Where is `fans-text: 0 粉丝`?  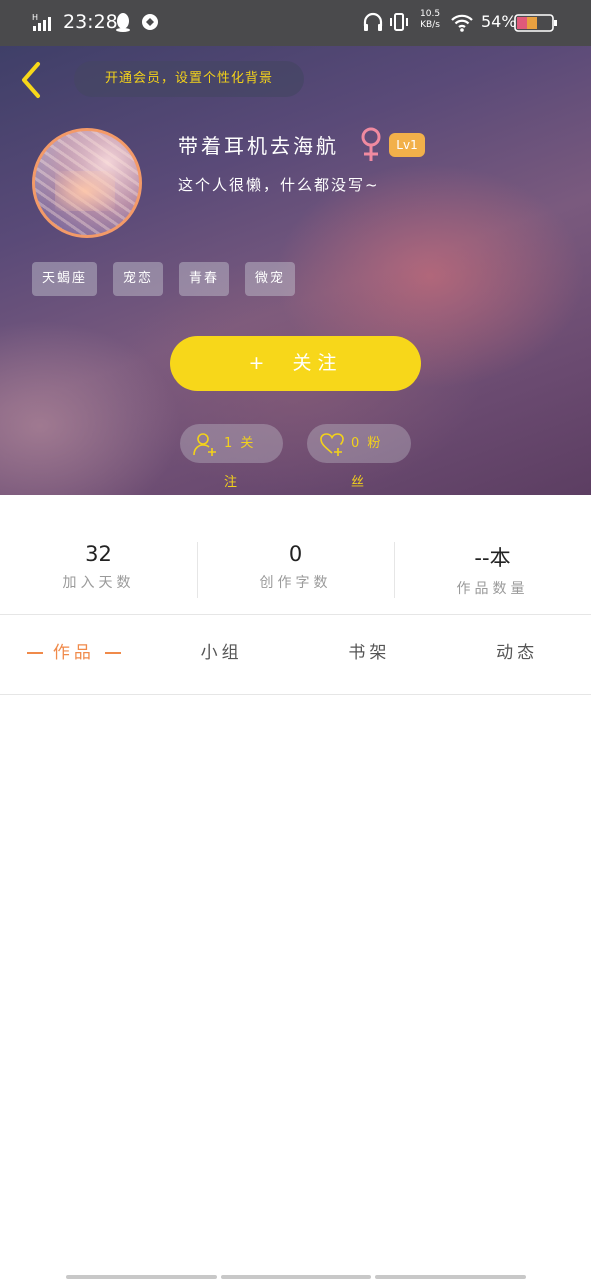 fans-text: 0 粉丝 is located at coordinates (367, 463).